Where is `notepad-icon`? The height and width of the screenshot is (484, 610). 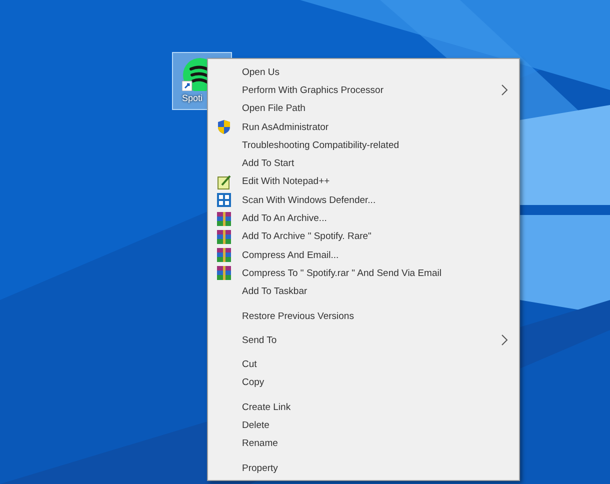
notepad-icon is located at coordinates (224, 182).